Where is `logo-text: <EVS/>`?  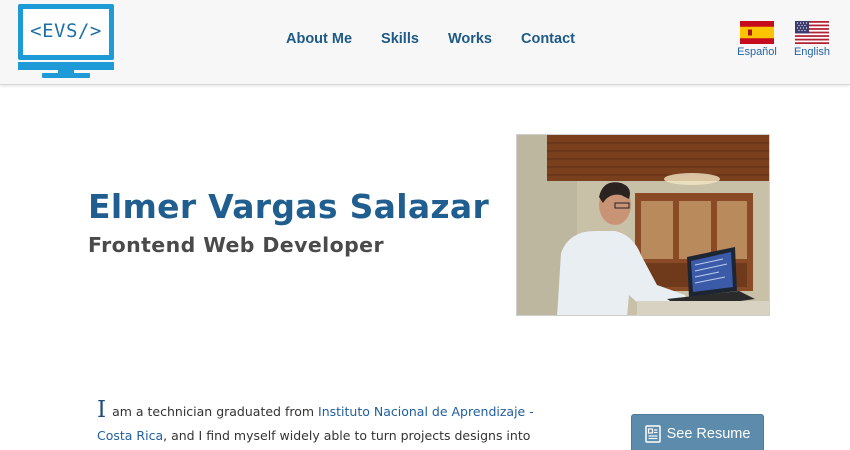 logo-text: <EVS/> is located at coordinates (66, 31).